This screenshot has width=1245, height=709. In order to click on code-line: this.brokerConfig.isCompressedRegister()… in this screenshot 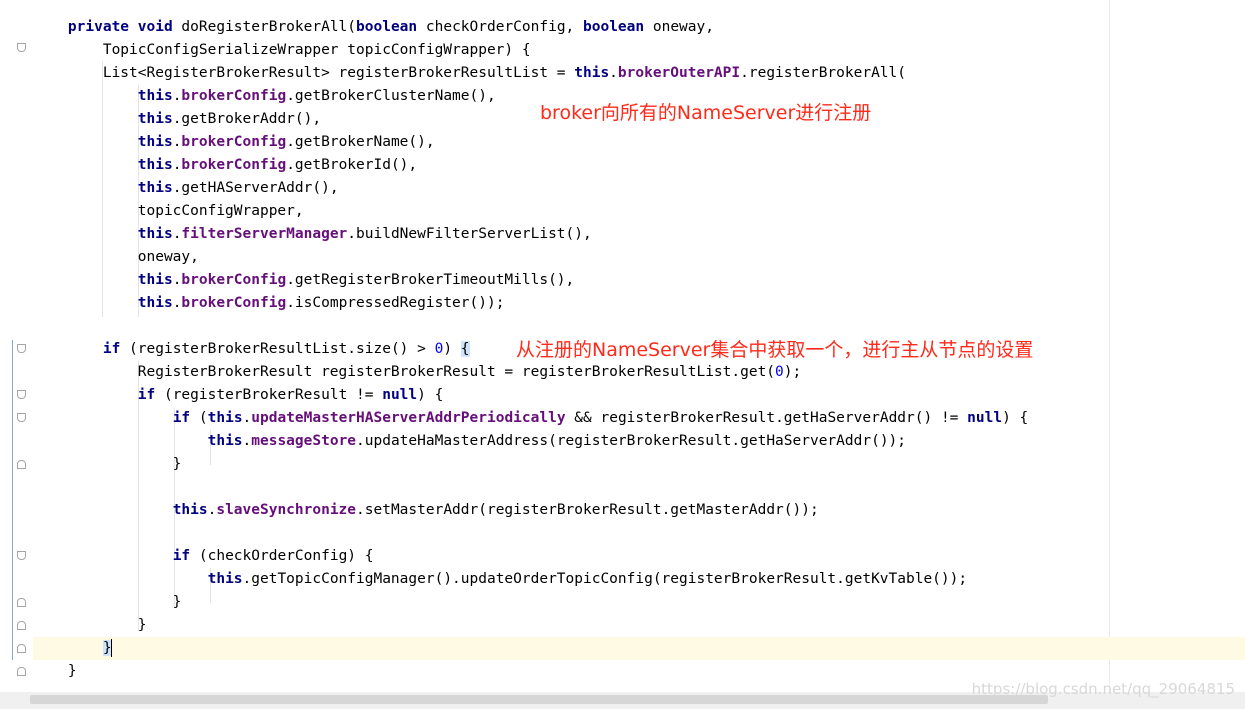, I will do `click(639, 303)`.